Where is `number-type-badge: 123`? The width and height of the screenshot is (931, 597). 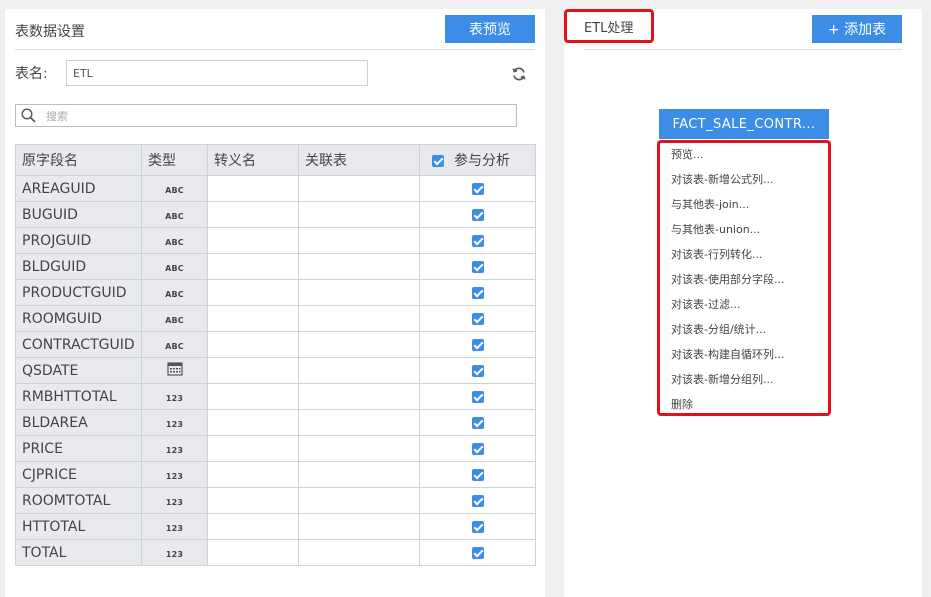
number-type-badge: 123 is located at coordinates (174, 424).